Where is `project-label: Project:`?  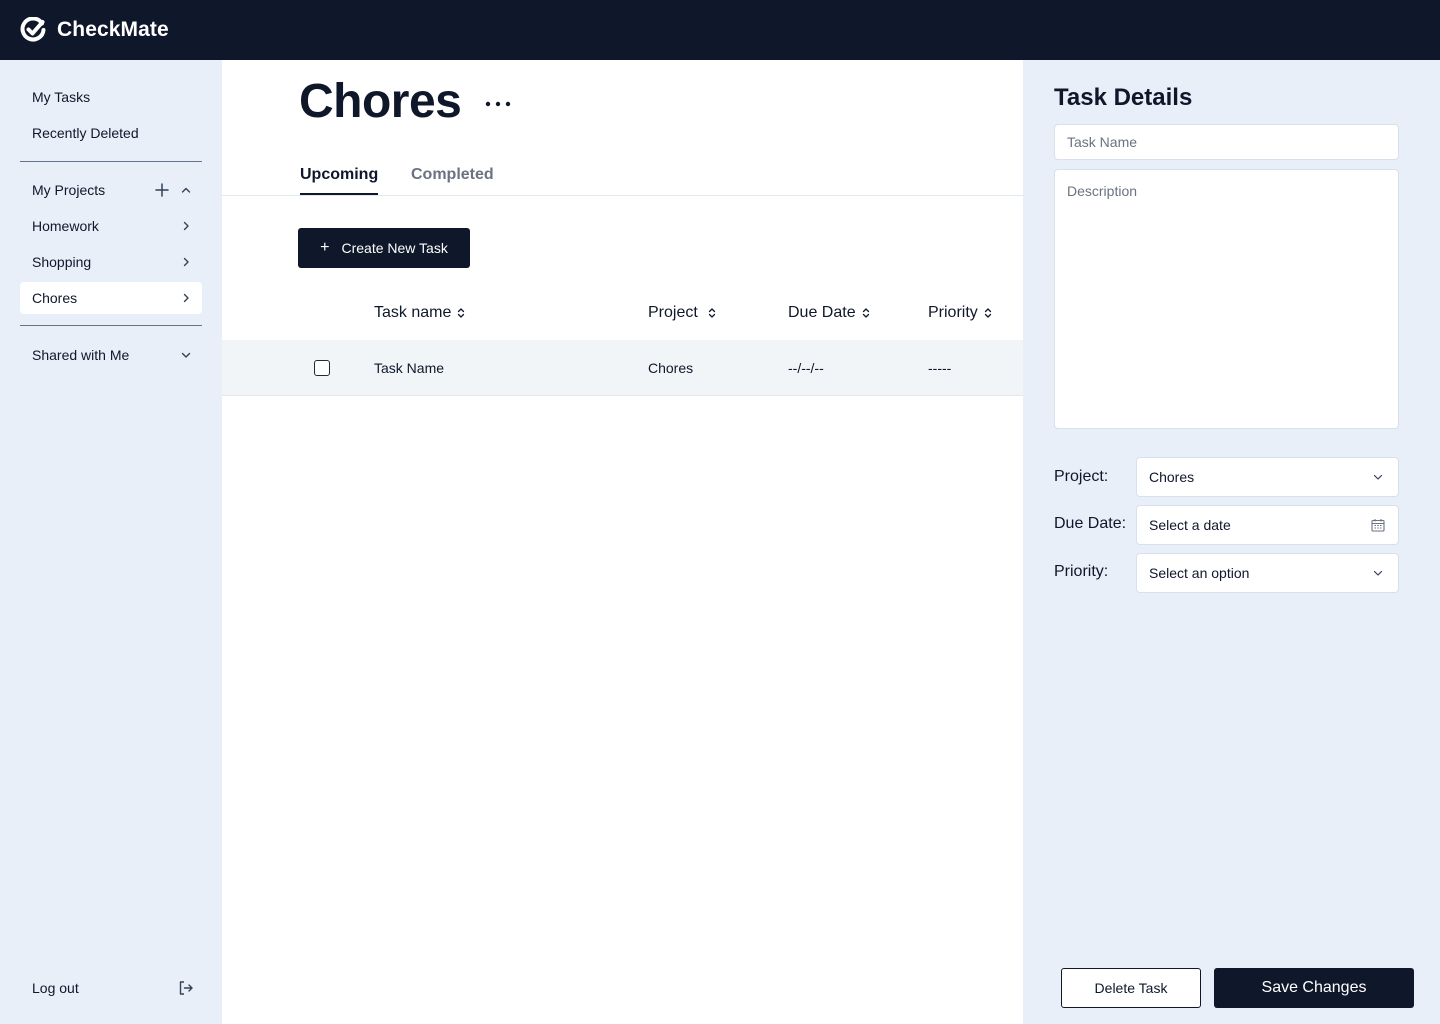
project-label: Project: is located at coordinates (1081, 476).